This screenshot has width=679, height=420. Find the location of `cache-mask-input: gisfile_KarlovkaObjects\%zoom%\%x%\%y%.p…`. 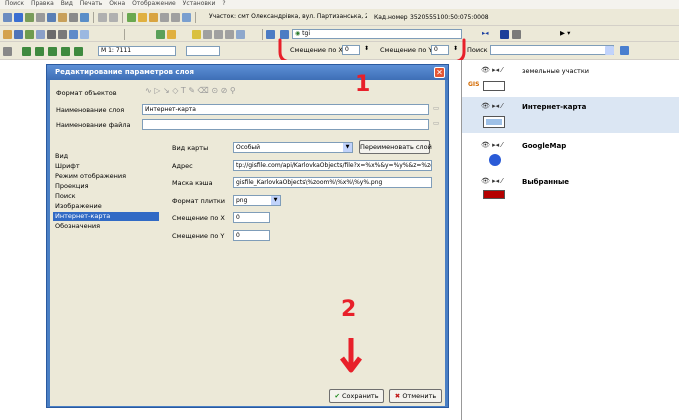

cache-mask-input: gisfile_KarlovkaObjects\%zoom%\%x%\%y%.p… is located at coordinates (332, 182).